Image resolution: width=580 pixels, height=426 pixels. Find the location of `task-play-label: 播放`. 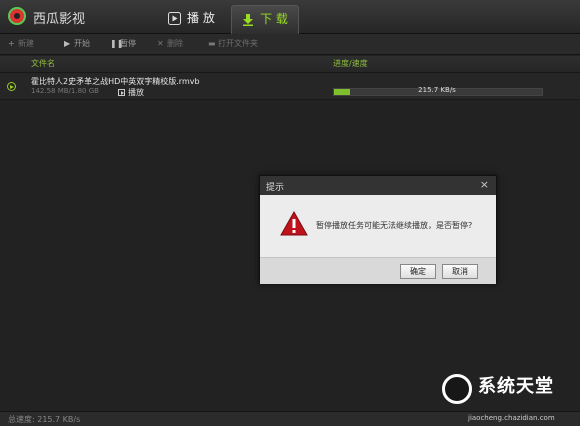

task-play-label: 播放 is located at coordinates (136, 92).